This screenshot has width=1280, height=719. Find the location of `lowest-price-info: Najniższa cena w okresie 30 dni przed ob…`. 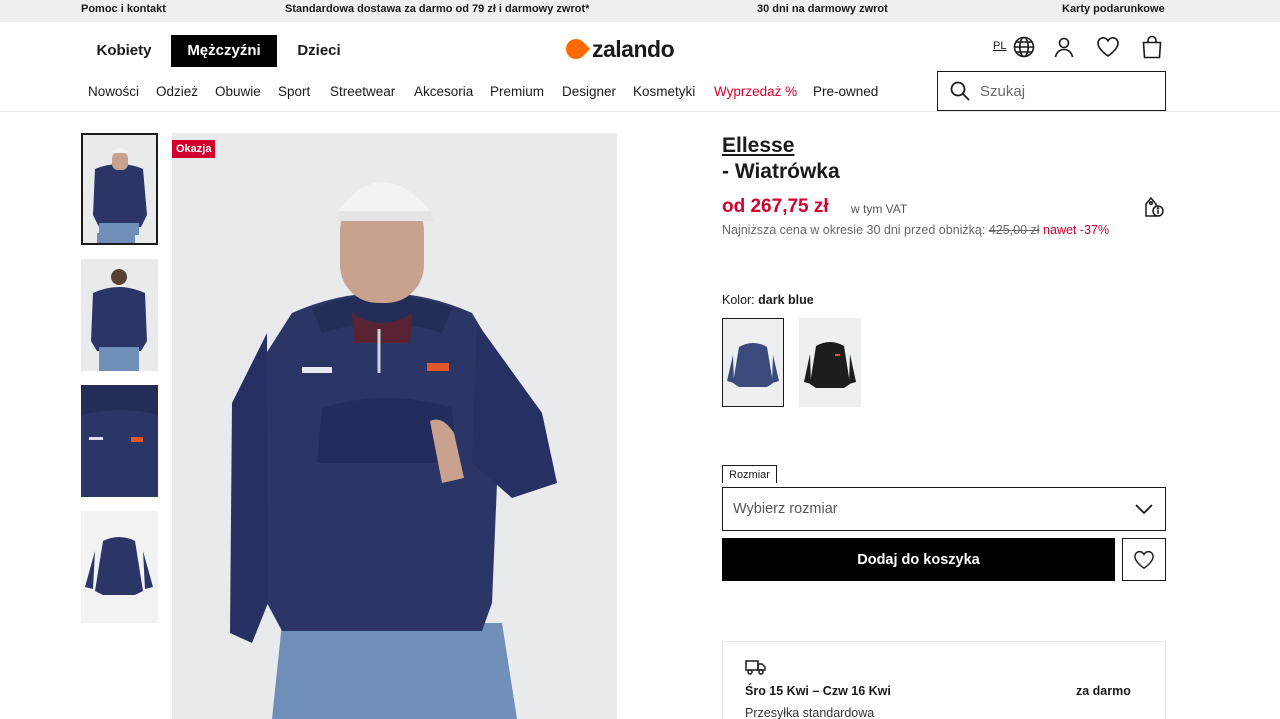

lowest-price-info: Najniższa cena w okresie 30 dni przed ob… is located at coordinates (922, 230).